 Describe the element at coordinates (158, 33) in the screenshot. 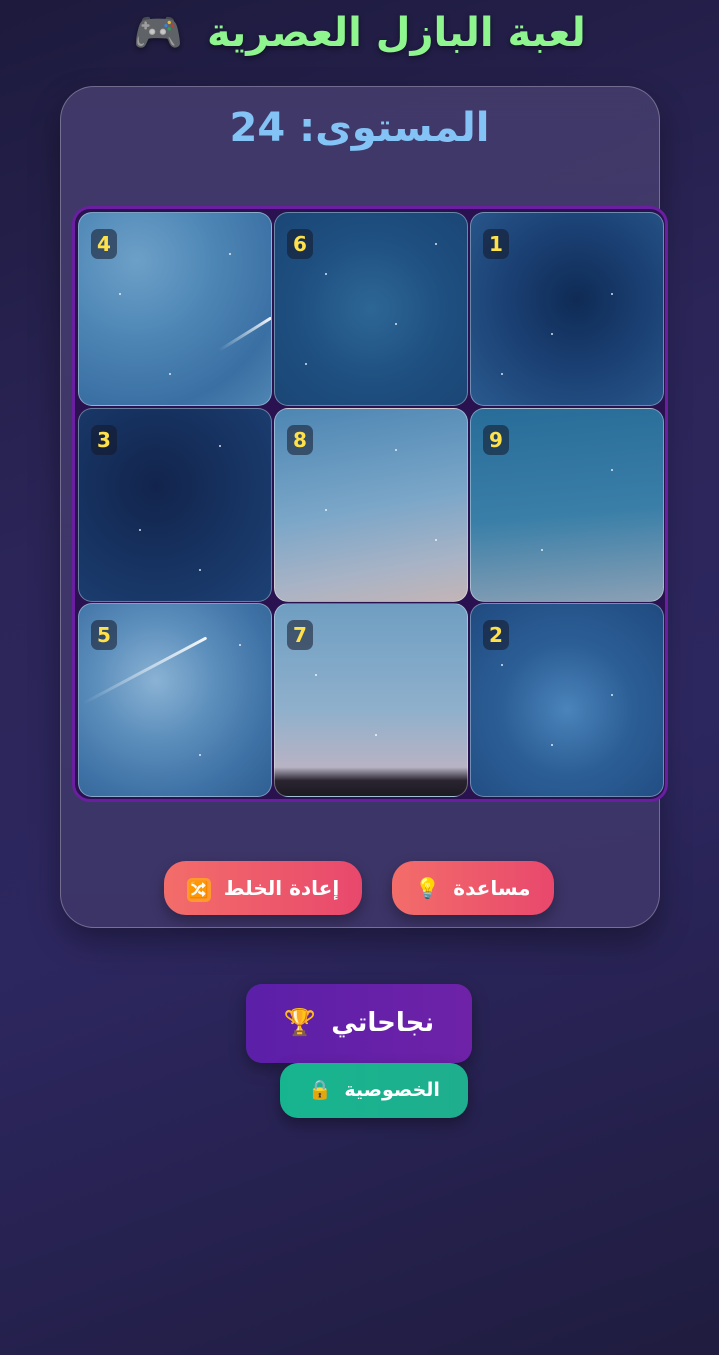

I see `gamepad-icon: 🎮` at that location.